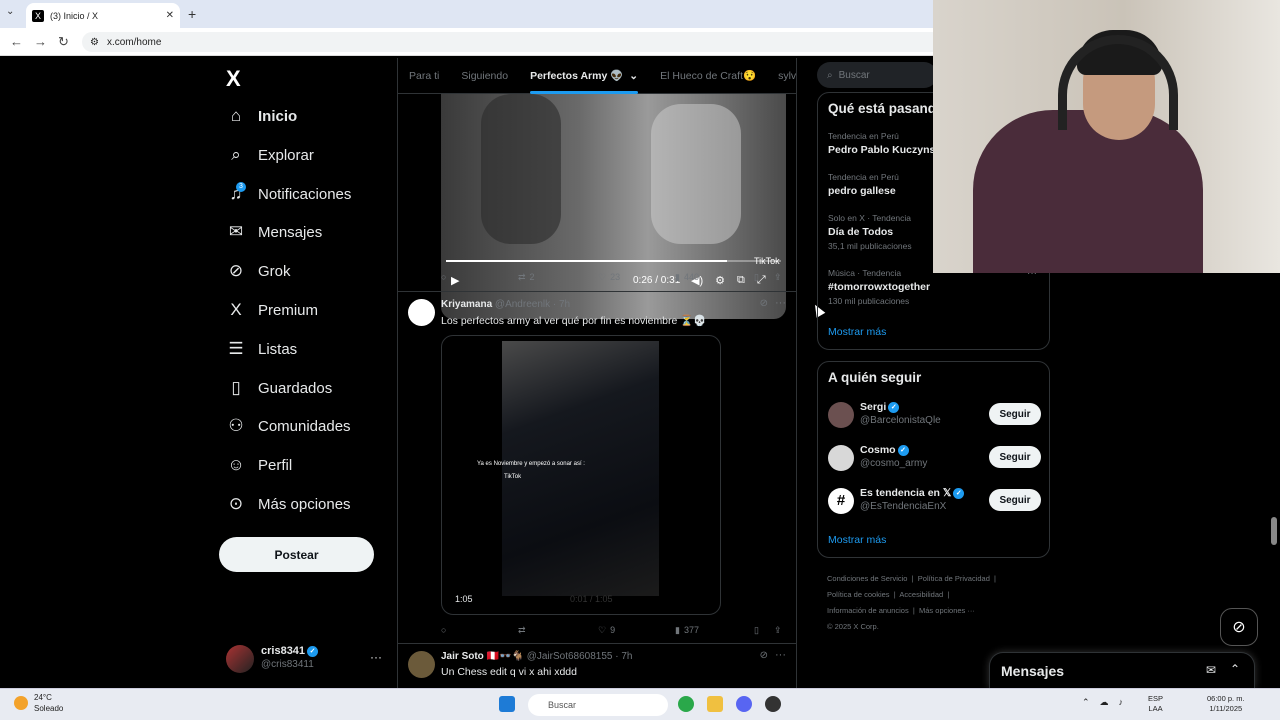 This screenshot has height=720, width=1280. What do you see at coordinates (524, 630) in the screenshot?
I see `repost-button: ⇄` at bounding box center [524, 630].